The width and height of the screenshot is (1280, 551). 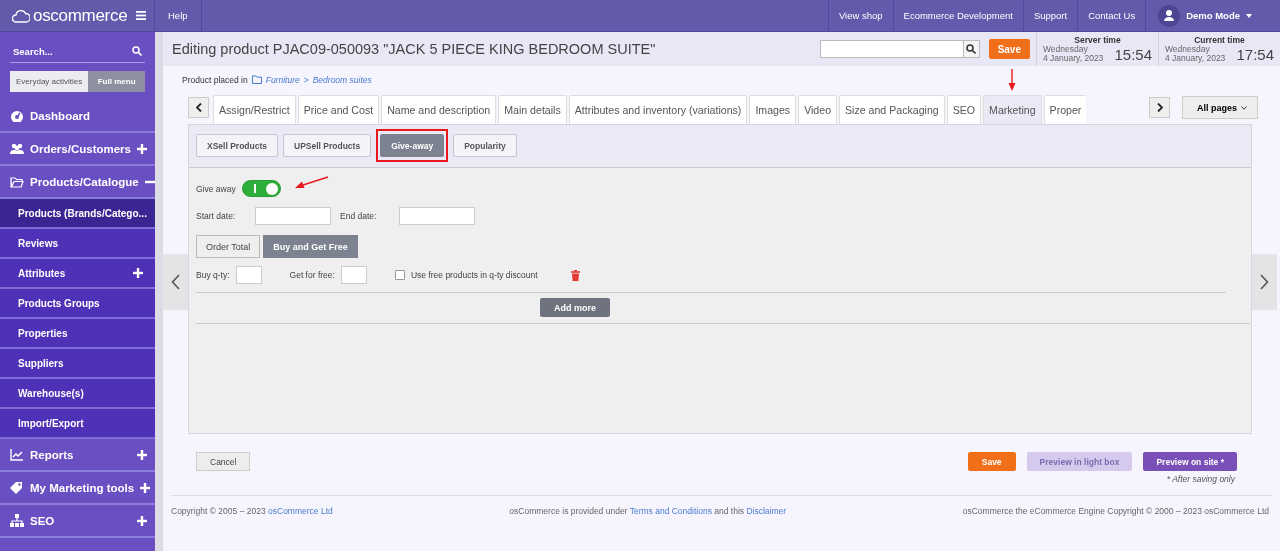 What do you see at coordinates (1115, 511) in the screenshot?
I see `footer-text: osCommerce the eCommerce Engine Copyright © 2000 – 2023 osCommerce Ltd` at bounding box center [1115, 511].